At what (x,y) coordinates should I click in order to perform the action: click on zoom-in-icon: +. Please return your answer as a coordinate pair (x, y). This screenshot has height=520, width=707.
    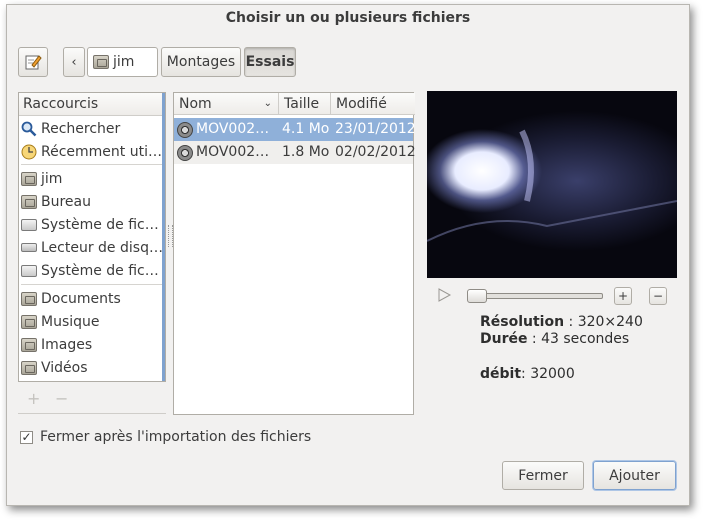
    Looking at the image, I should click on (623, 296).